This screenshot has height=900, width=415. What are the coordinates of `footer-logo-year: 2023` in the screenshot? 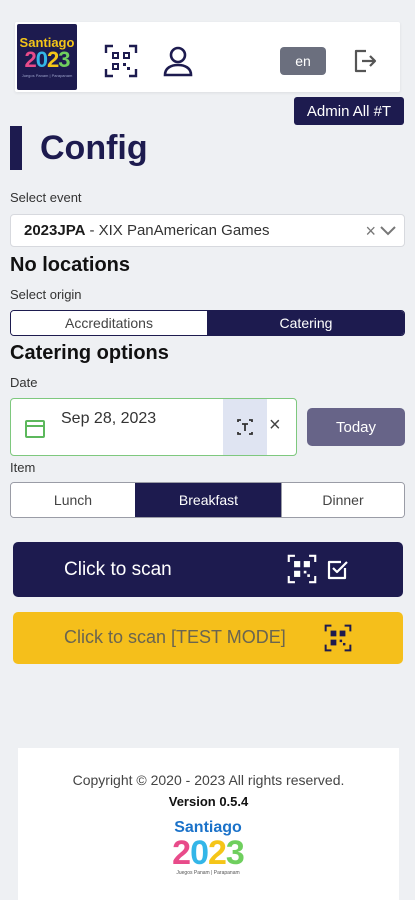 It's located at (208, 853).